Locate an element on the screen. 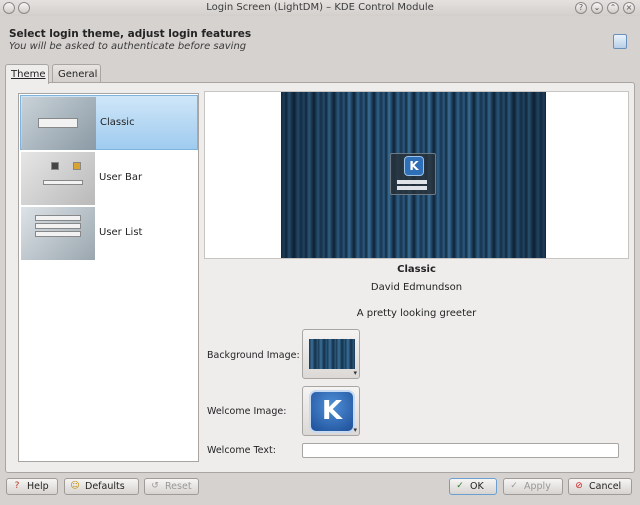  cancel-button-label: Cancel is located at coordinates (605, 486).